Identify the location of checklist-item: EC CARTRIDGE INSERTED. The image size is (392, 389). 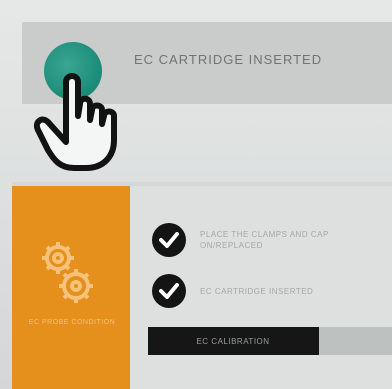
(251, 291).